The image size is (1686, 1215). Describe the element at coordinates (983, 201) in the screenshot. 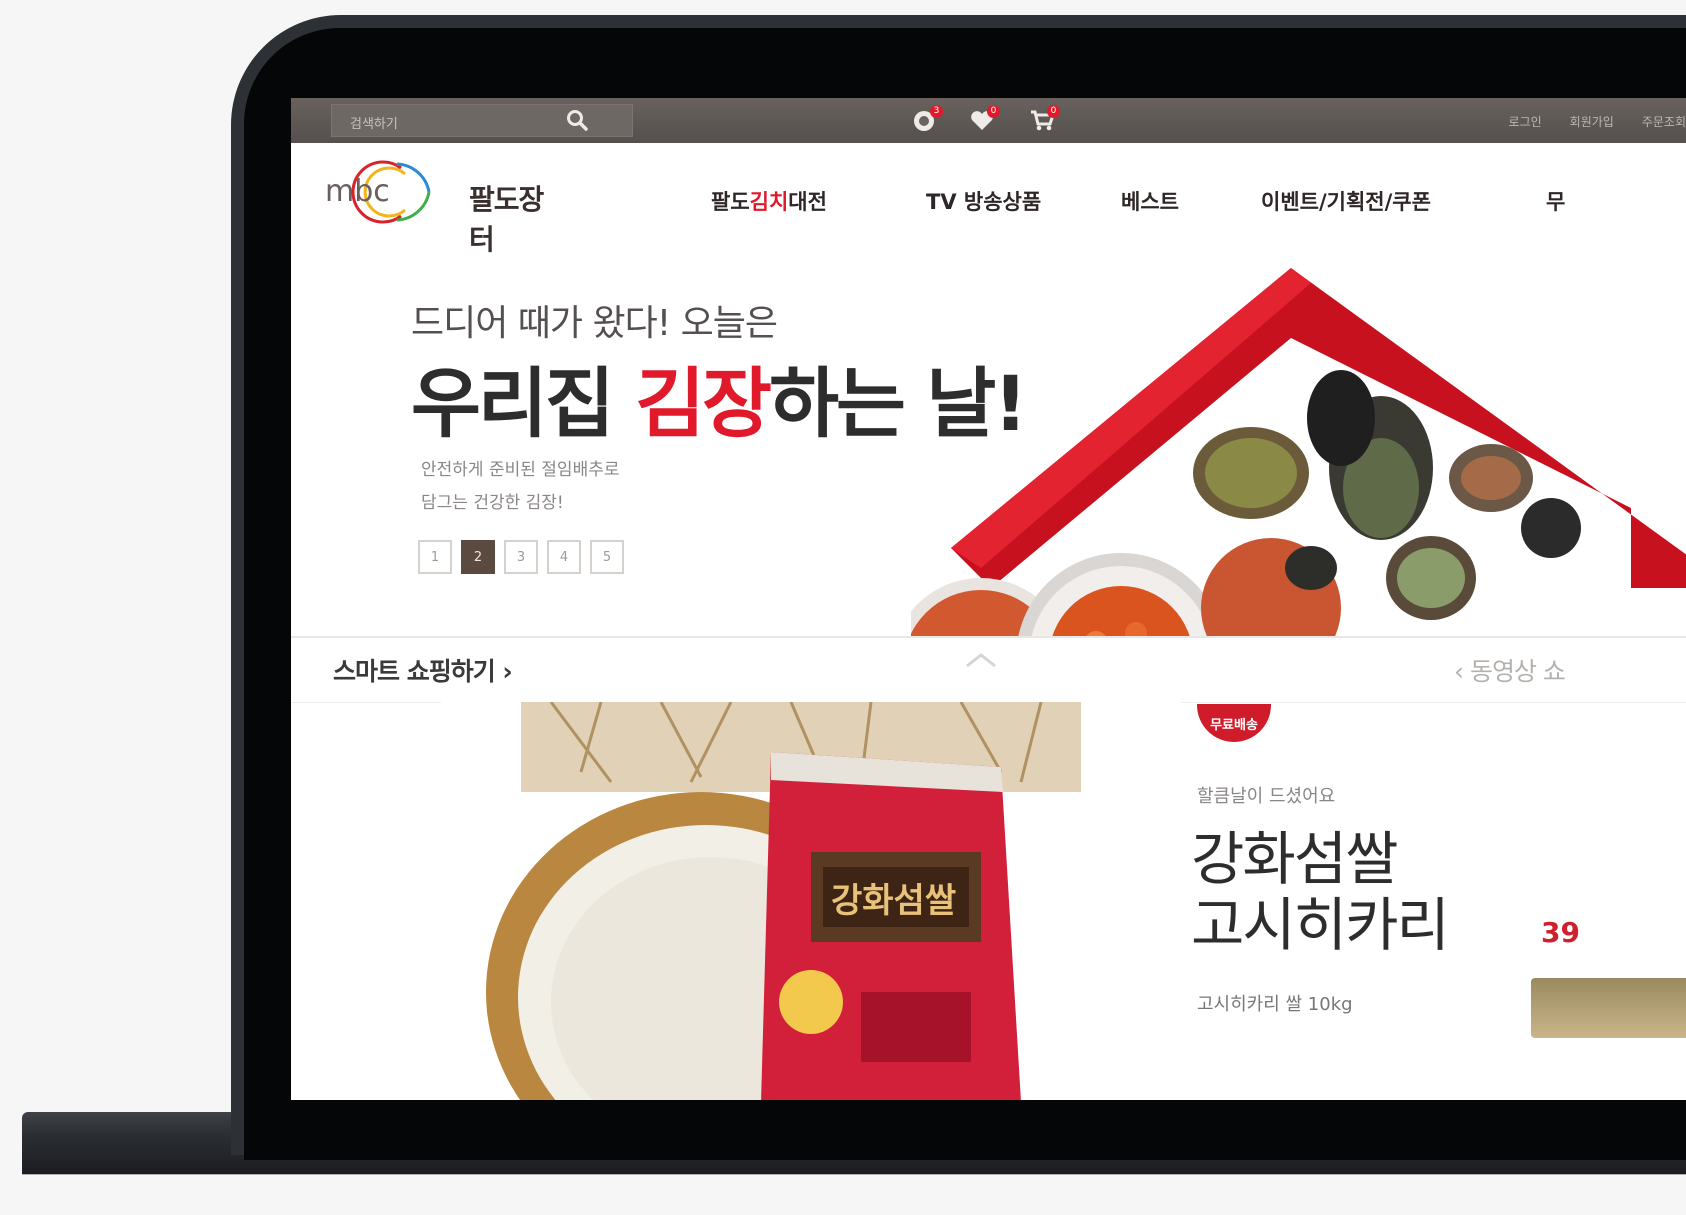

I see `nav-item-tv-products: TV 방송상품` at that location.